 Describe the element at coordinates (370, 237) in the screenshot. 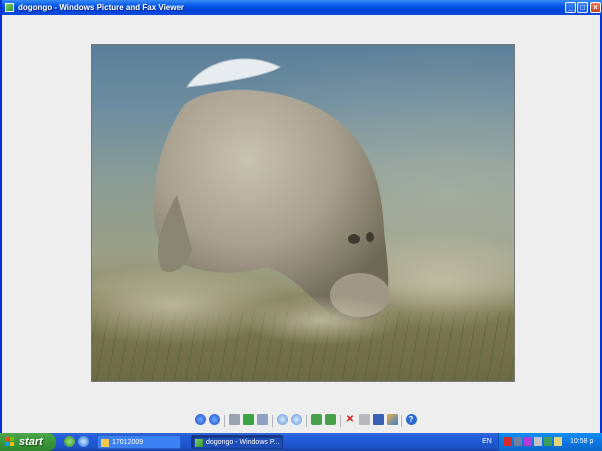

I see `dugong-nostril-right` at that location.